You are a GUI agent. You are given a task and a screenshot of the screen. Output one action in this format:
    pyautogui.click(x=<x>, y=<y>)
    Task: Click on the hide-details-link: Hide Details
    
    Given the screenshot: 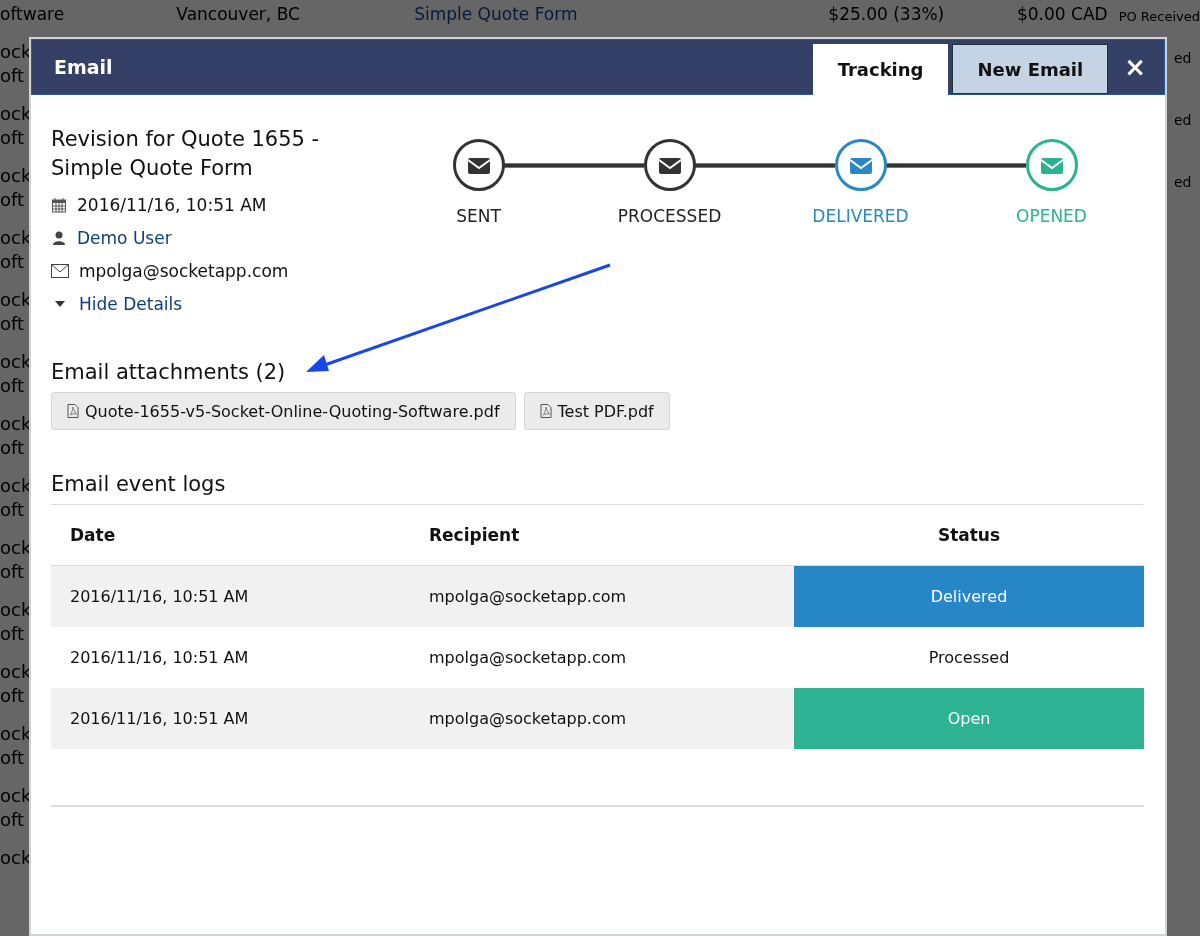 What is the action you would take?
    pyautogui.click(x=131, y=303)
    